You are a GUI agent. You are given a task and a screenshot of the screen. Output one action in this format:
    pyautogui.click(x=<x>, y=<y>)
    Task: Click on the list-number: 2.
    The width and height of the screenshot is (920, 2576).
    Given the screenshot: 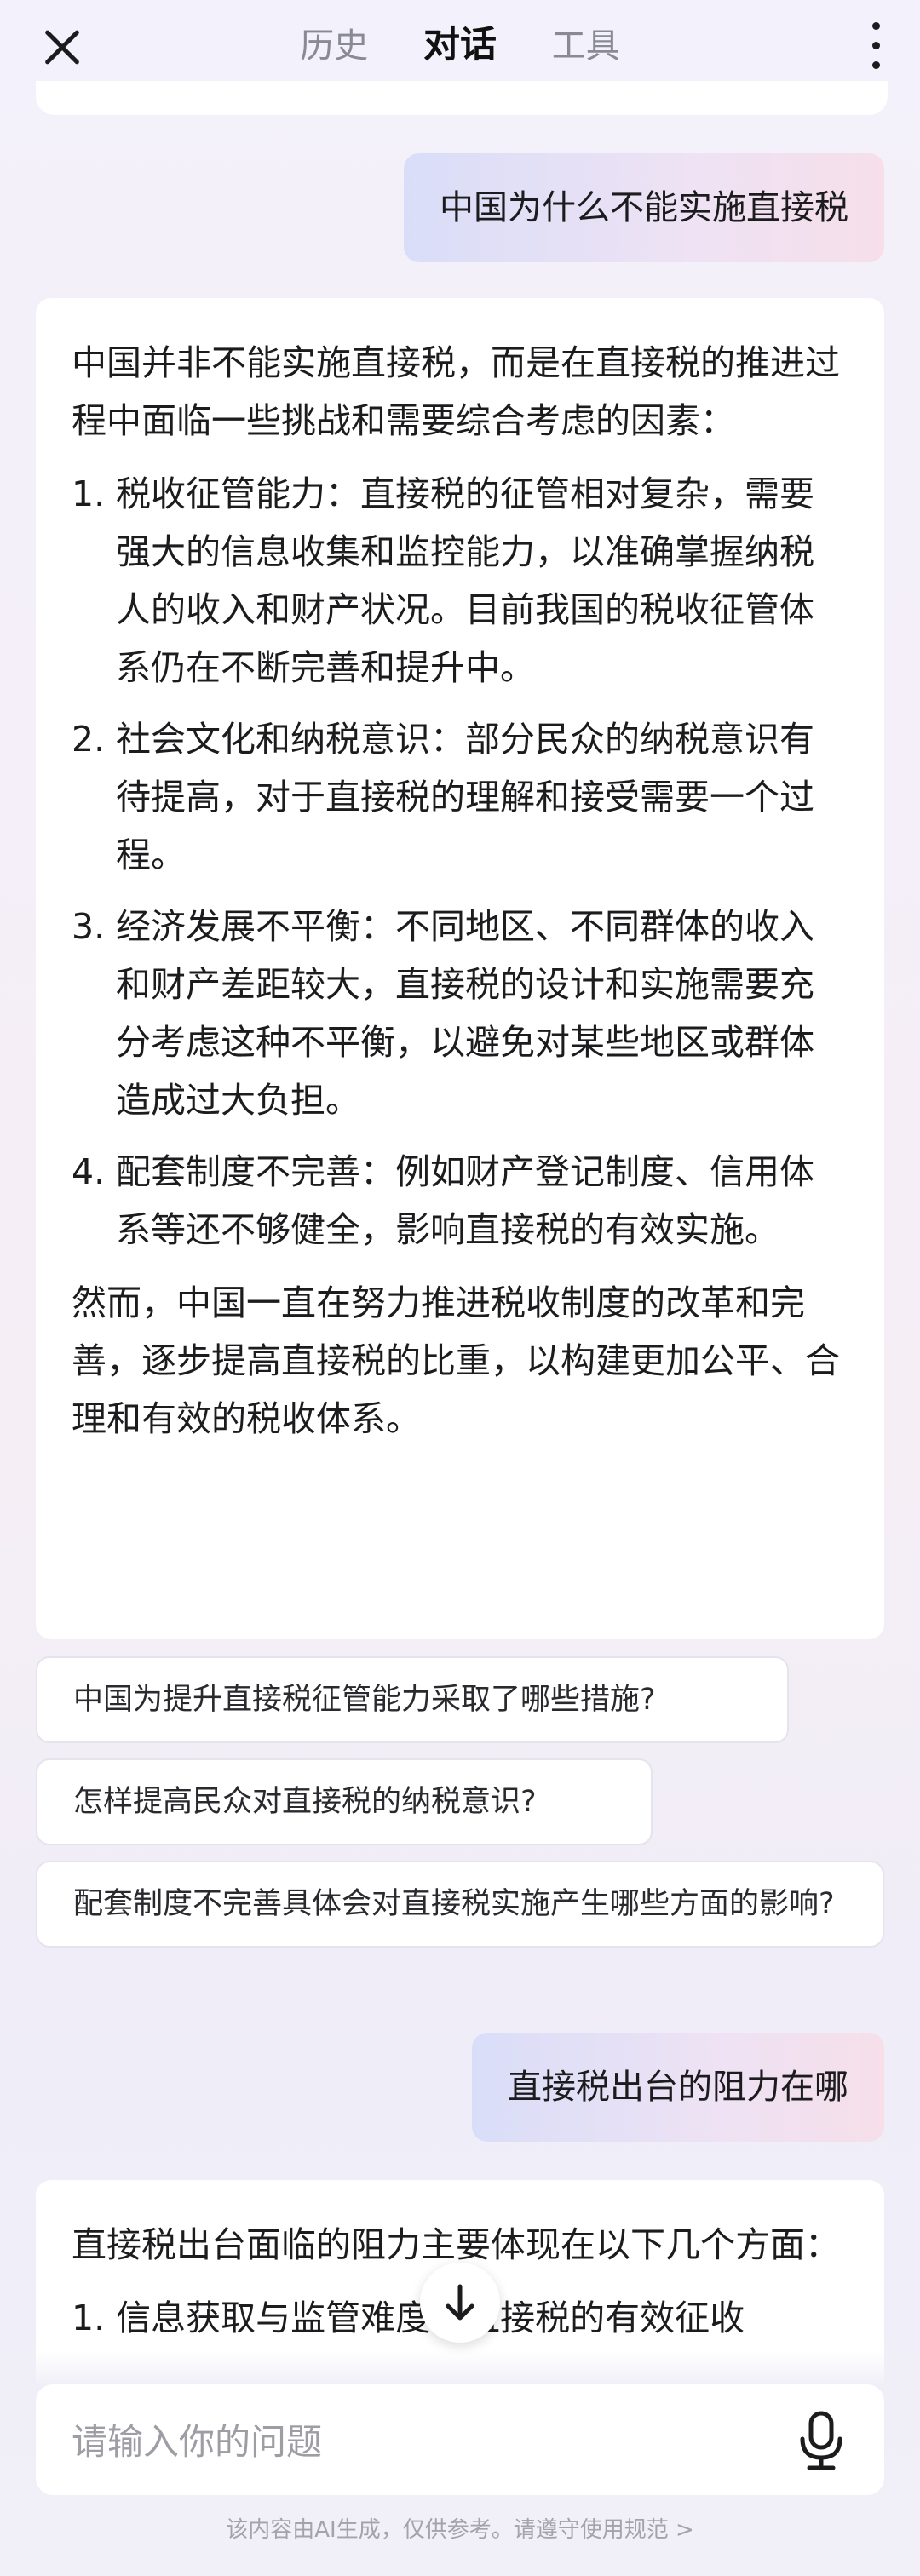 What is the action you would take?
    pyautogui.click(x=89, y=739)
    